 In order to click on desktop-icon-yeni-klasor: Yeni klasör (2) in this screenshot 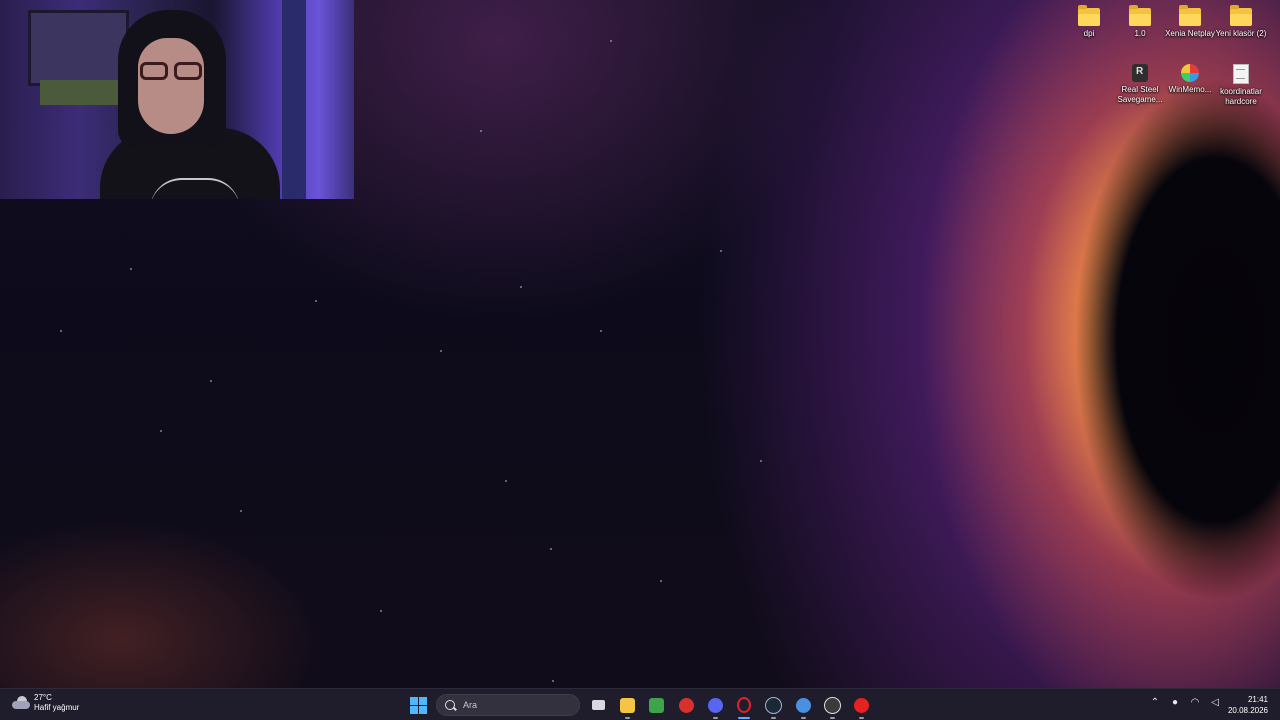, I will do `click(1241, 20)`.